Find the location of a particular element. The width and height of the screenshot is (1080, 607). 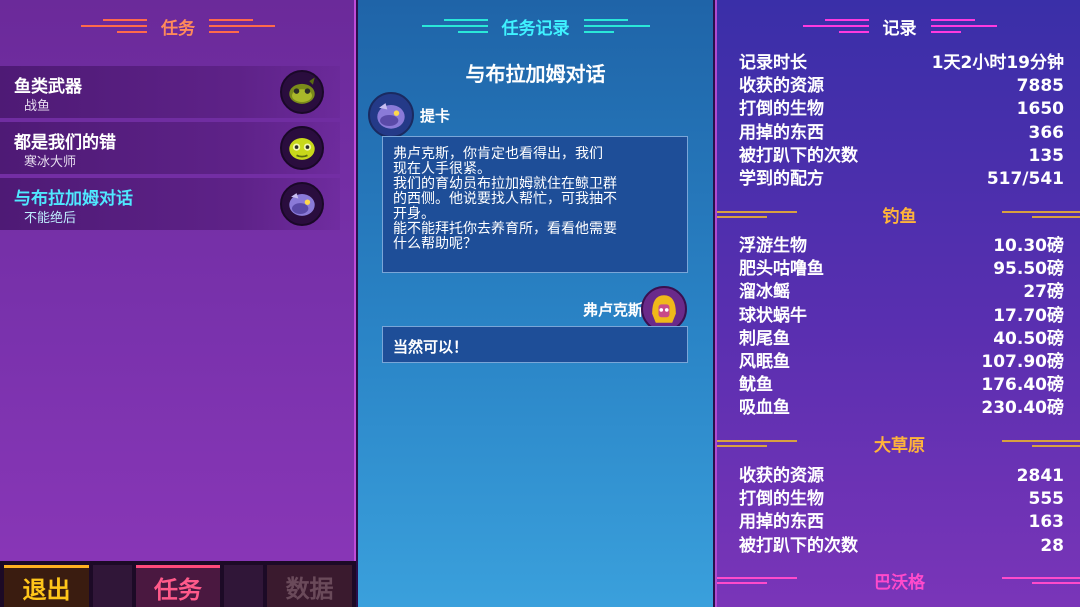

purple-fish-creature-icon is located at coordinates (302, 204).